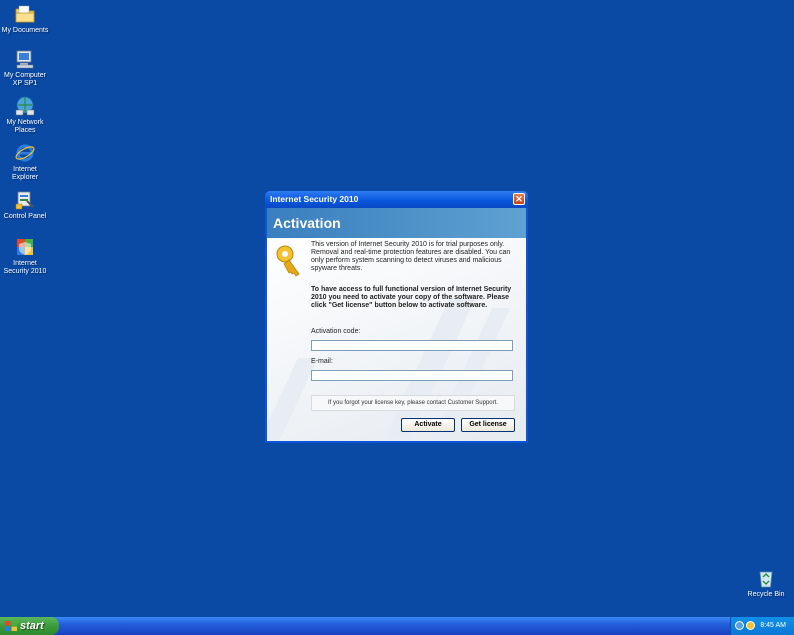  I want to click on network-icon, so click(25, 106).